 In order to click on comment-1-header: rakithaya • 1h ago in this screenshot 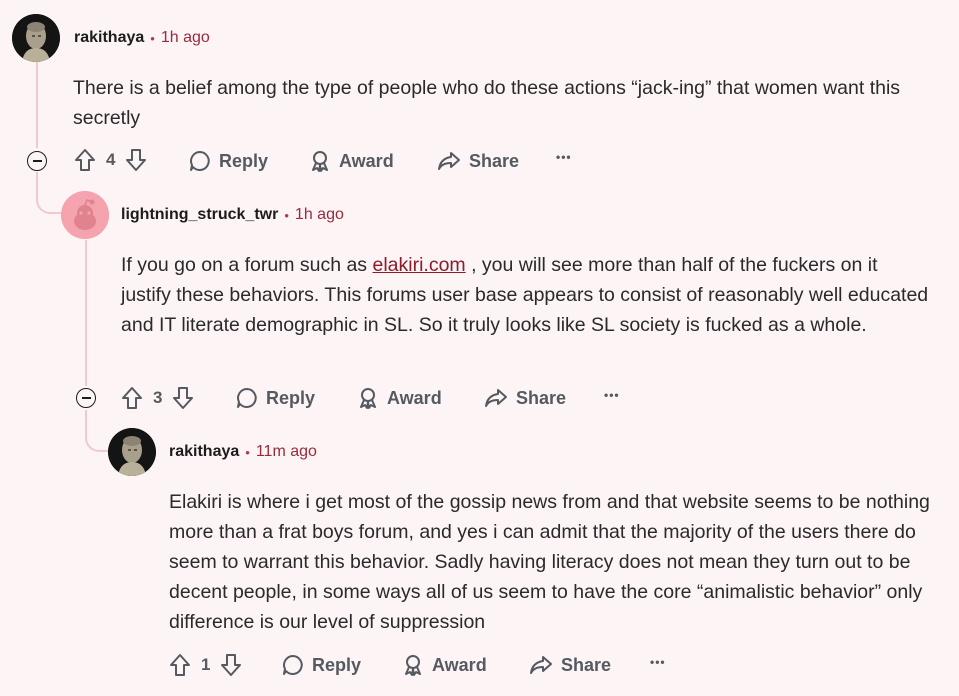, I will do `click(142, 38)`.